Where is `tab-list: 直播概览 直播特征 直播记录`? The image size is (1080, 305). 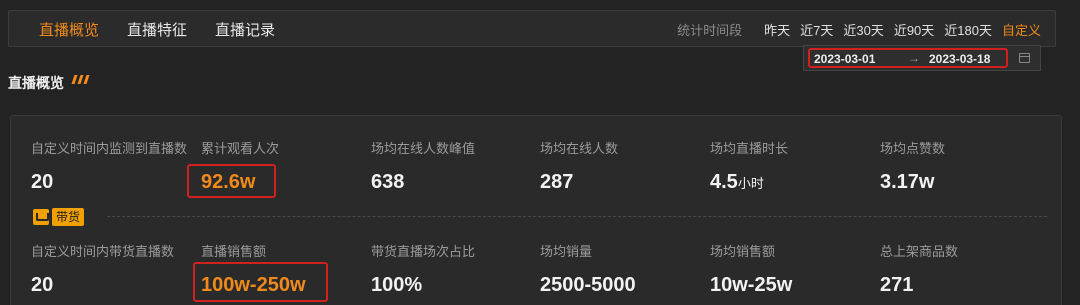 tab-list: 直播概览 直播特征 直播记录 is located at coordinates (171, 29).